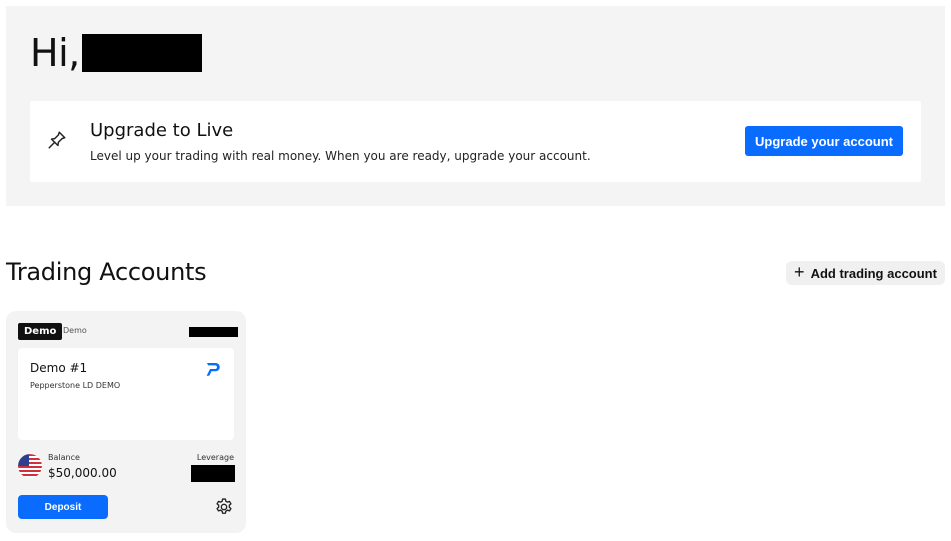 The height and width of the screenshot is (541, 951). Describe the element at coordinates (141, 53) in the screenshot. I see `redacted-username` at that location.